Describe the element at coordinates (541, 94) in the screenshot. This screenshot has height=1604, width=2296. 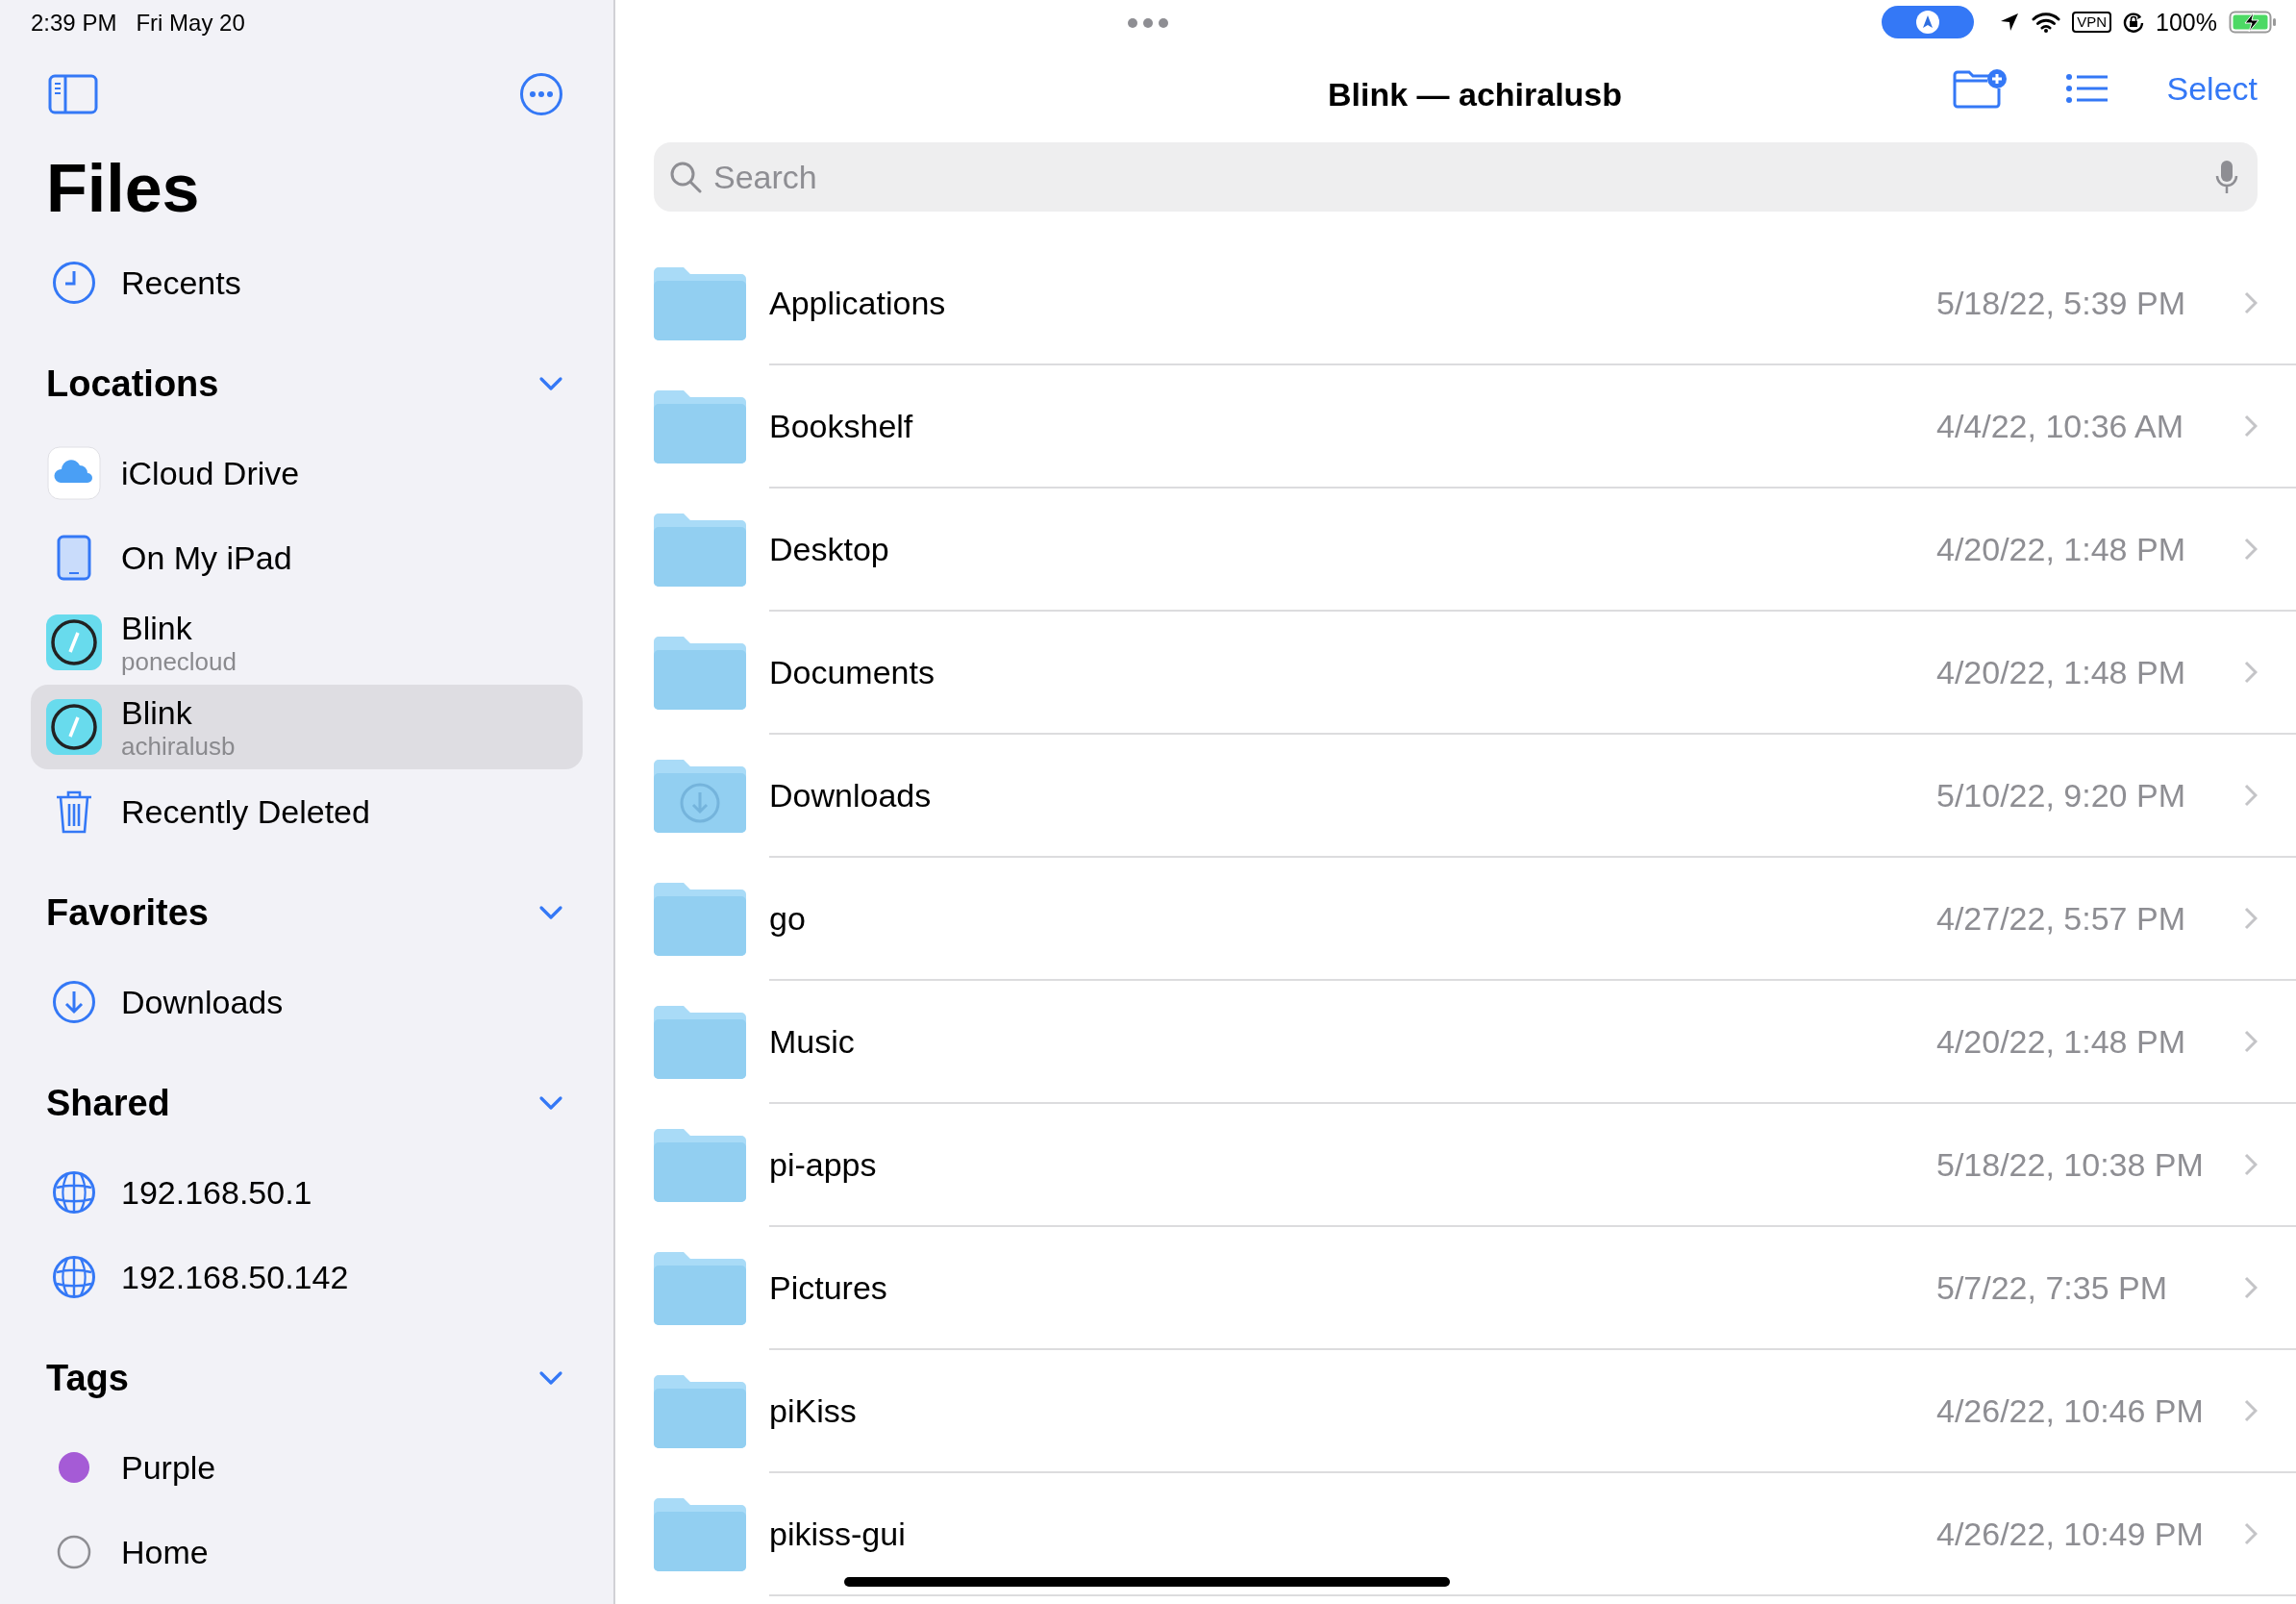
I see `more-icon` at that location.